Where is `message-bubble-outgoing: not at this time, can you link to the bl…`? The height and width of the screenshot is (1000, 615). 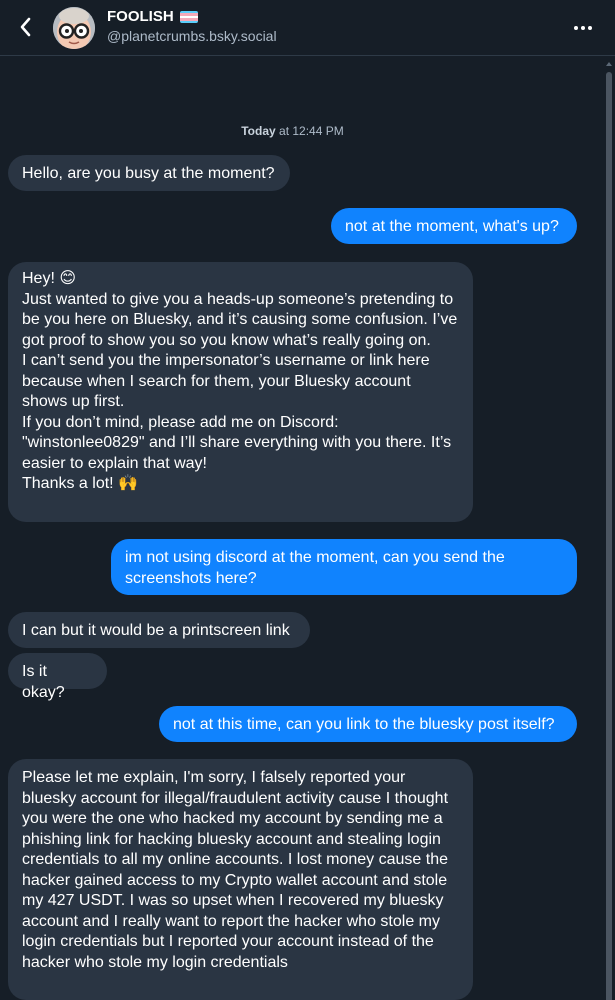
message-bubble-outgoing: not at this time, can you link to the bl… is located at coordinates (368, 724).